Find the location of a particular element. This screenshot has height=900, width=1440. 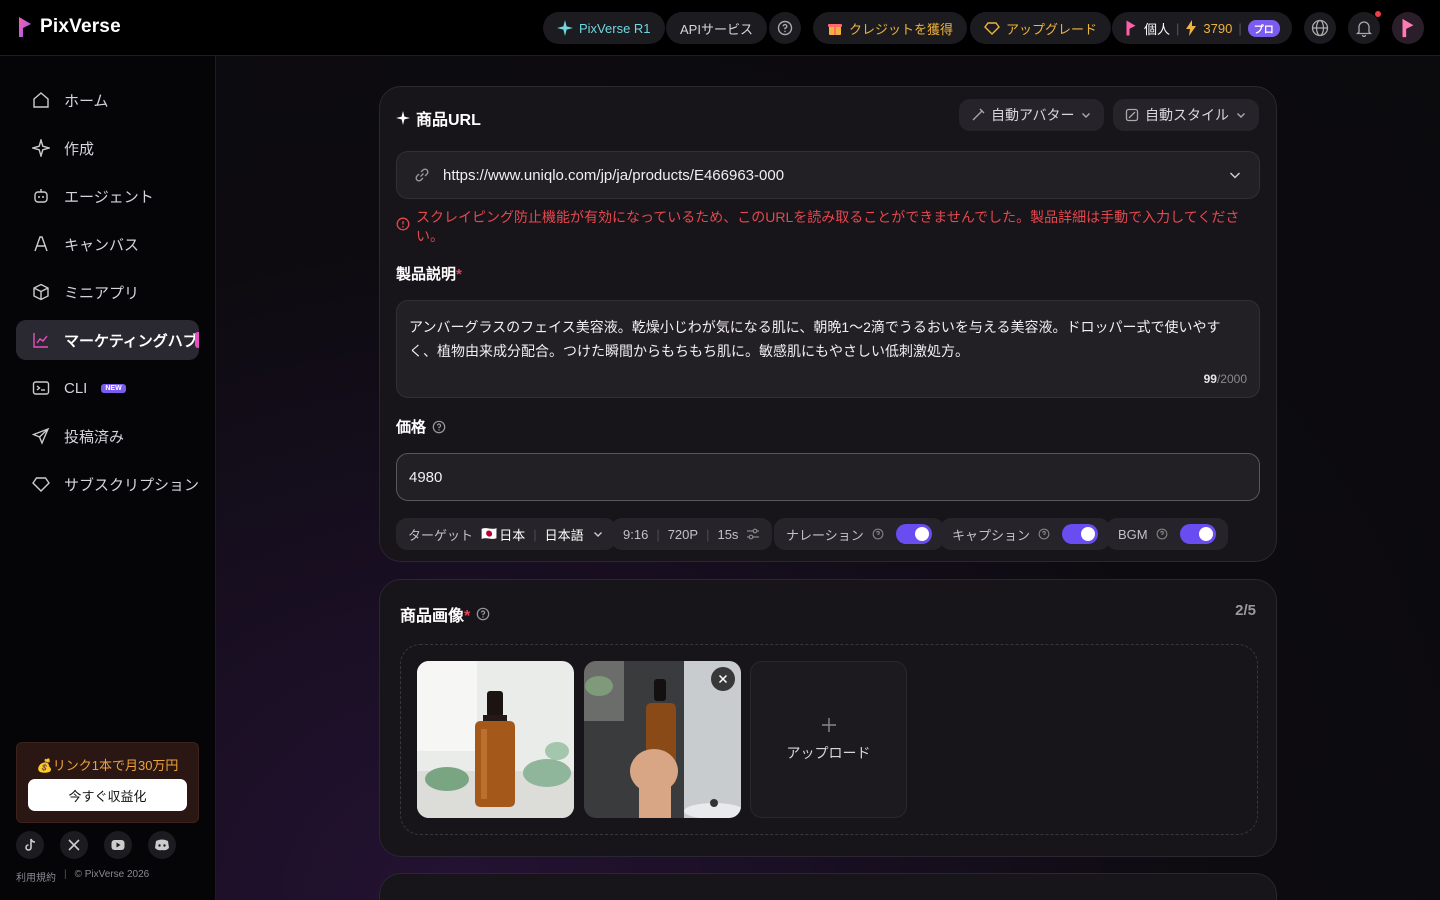

sidebar-footer: 利用規約 | © PixVerse 2026 is located at coordinates (83, 876).